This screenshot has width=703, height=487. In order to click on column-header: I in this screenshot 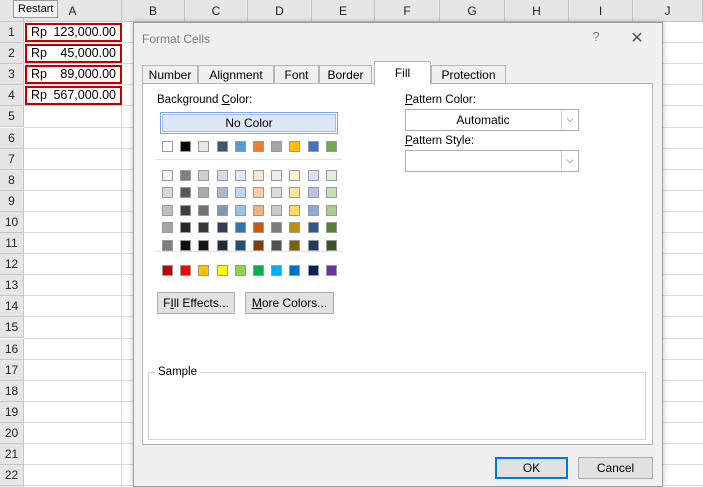, I will do `click(601, 11)`.